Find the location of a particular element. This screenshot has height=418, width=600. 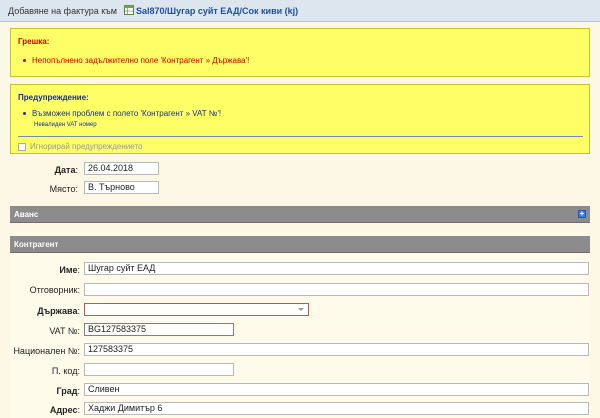

date-label: Дата: is located at coordinates (66, 170).